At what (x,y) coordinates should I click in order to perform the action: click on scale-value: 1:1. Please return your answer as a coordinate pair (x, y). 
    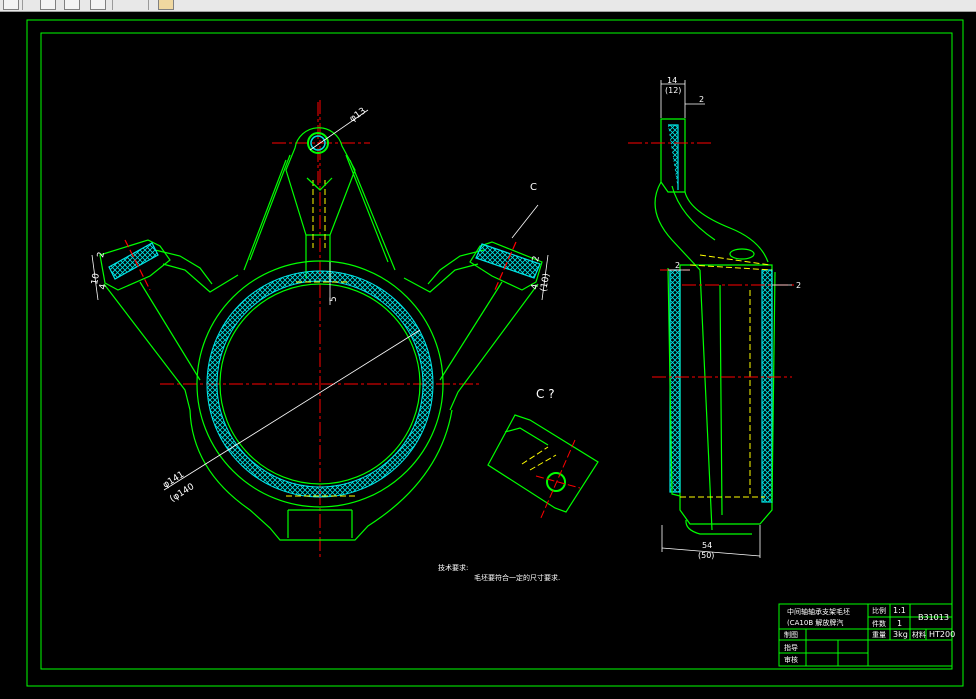
    Looking at the image, I should click on (899, 610).